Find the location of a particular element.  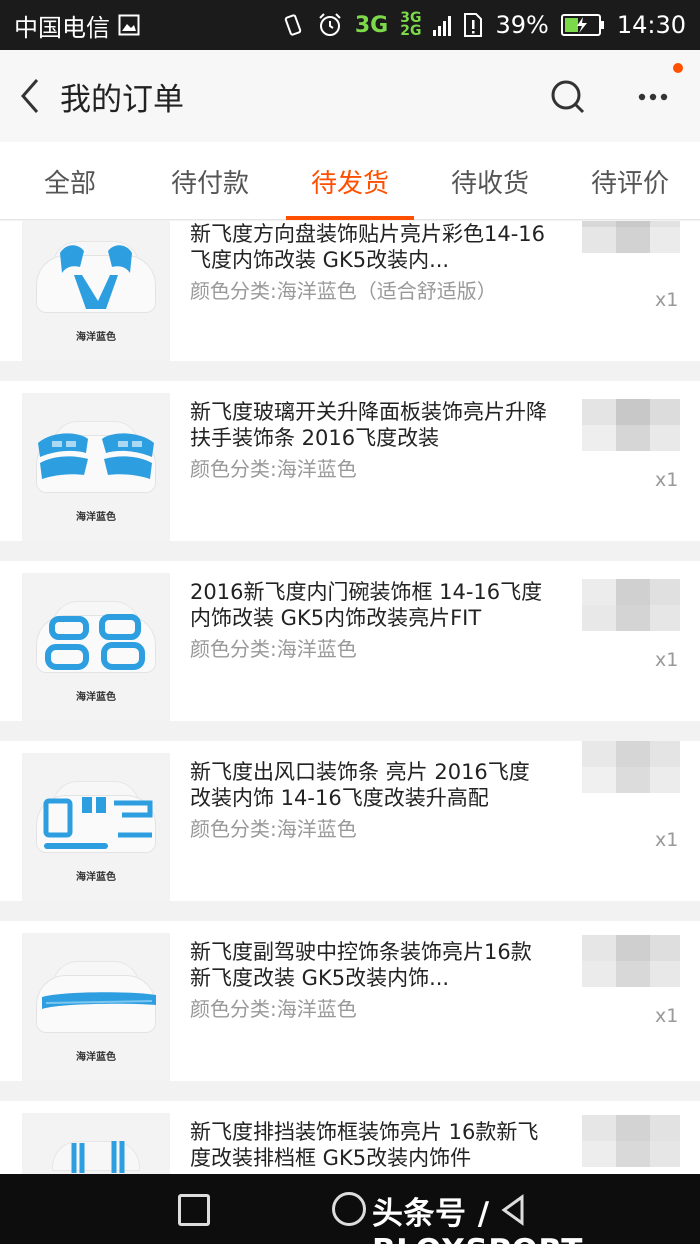

product-title: 新飞度出风口装饰条 亮片 2016飞度改装内饰 14-16飞度改装升高配 is located at coordinates (360, 785).